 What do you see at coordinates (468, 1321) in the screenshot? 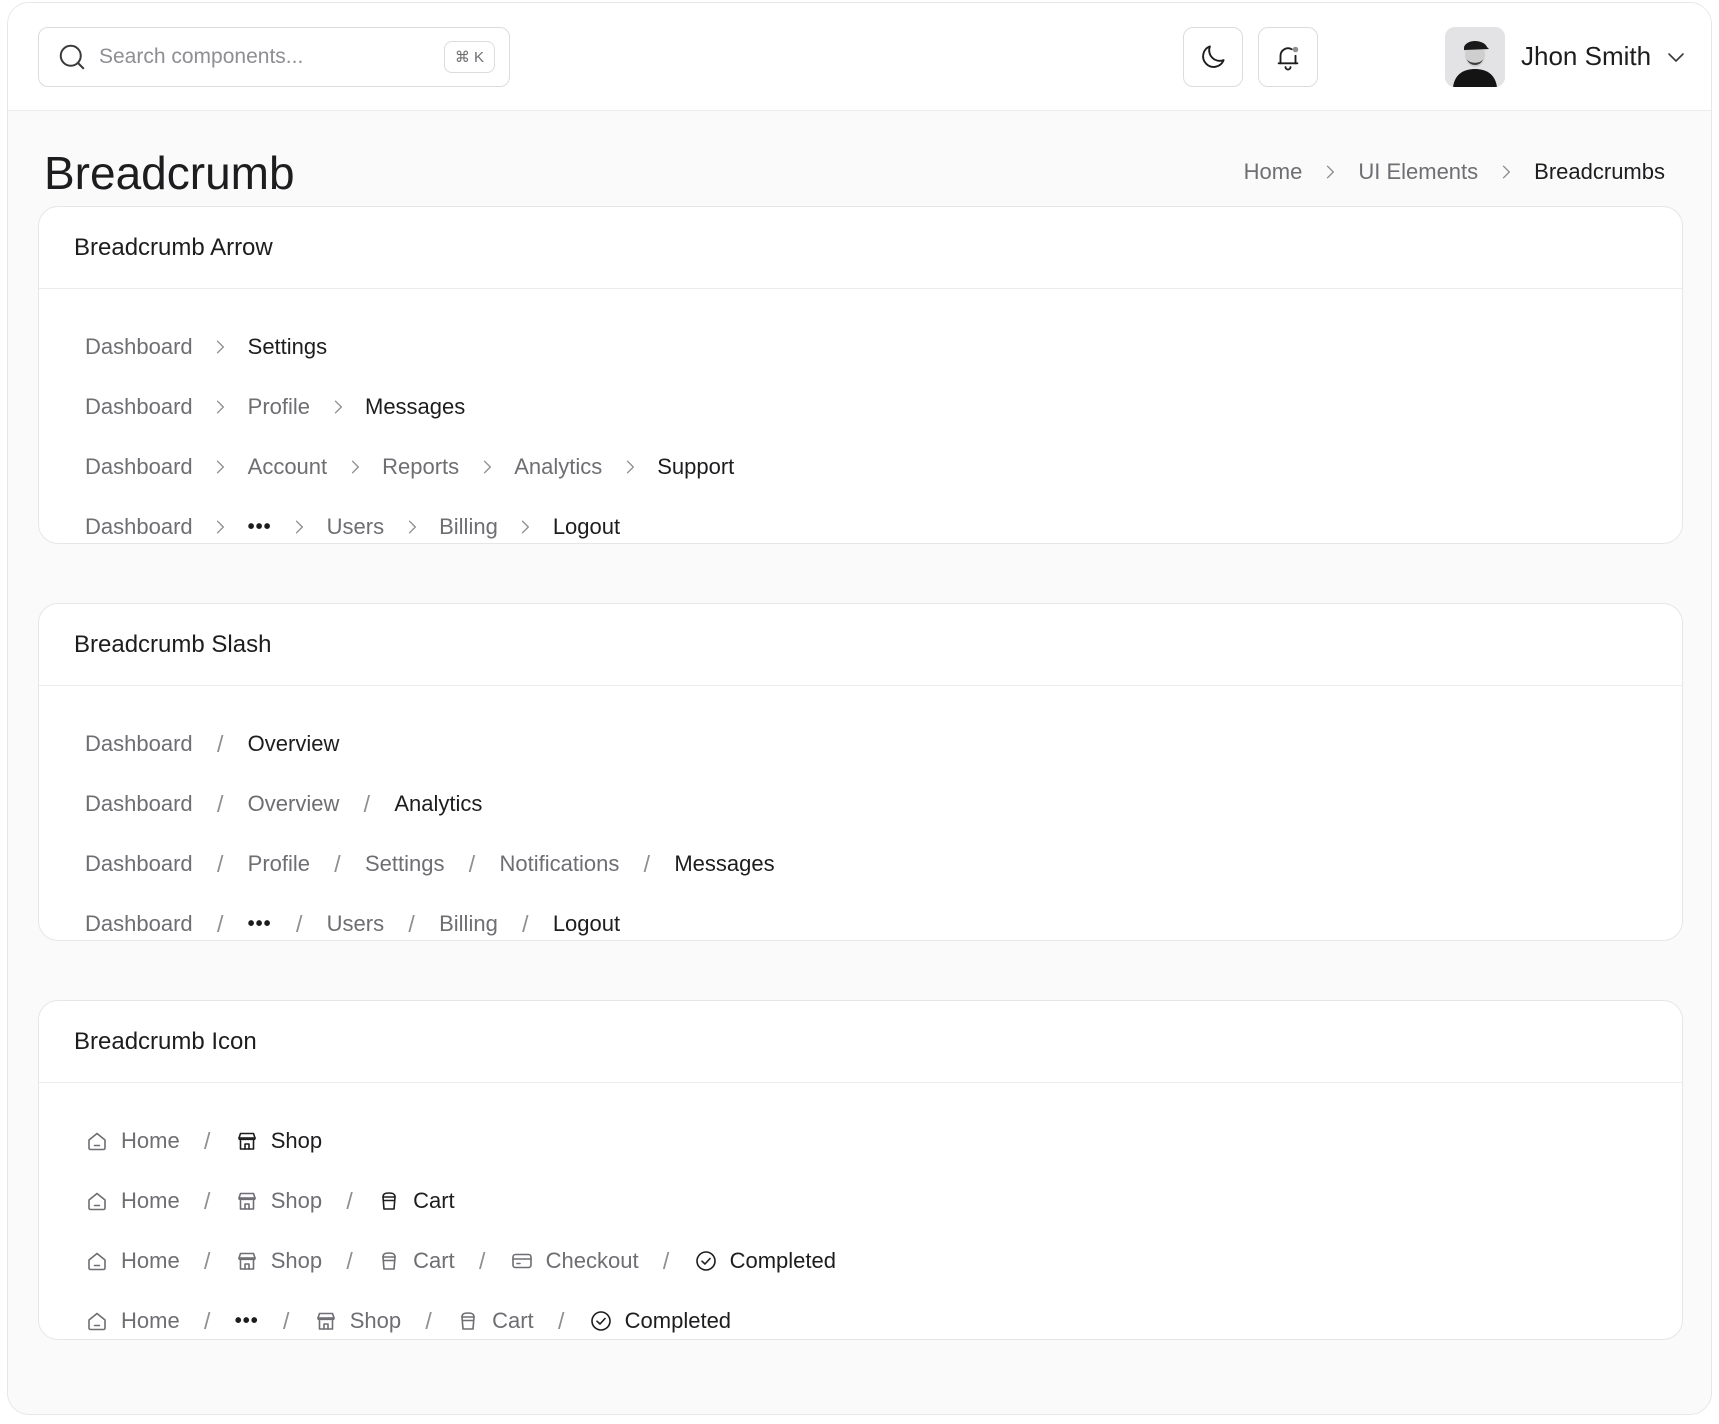
I see `cart-icon` at bounding box center [468, 1321].